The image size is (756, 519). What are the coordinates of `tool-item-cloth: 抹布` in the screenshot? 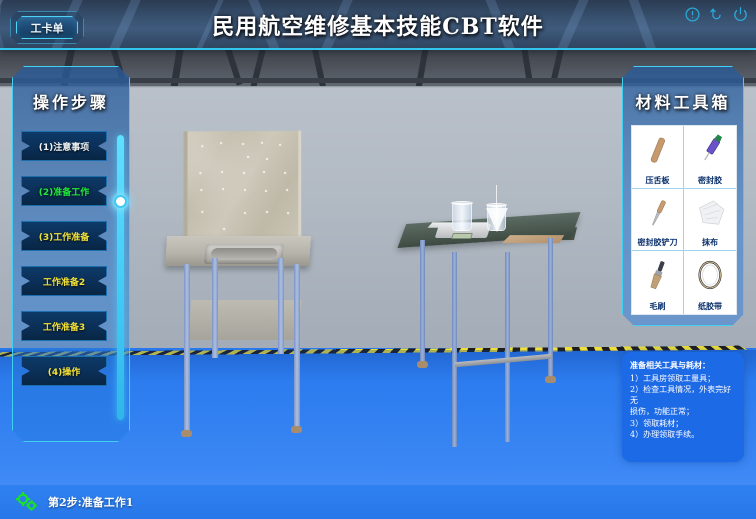 It's located at (710, 220).